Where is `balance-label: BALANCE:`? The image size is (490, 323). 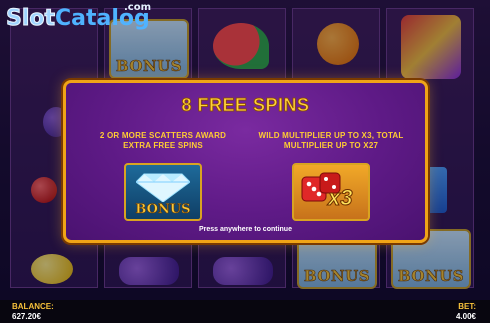 balance-label: BALANCE: is located at coordinates (33, 306).